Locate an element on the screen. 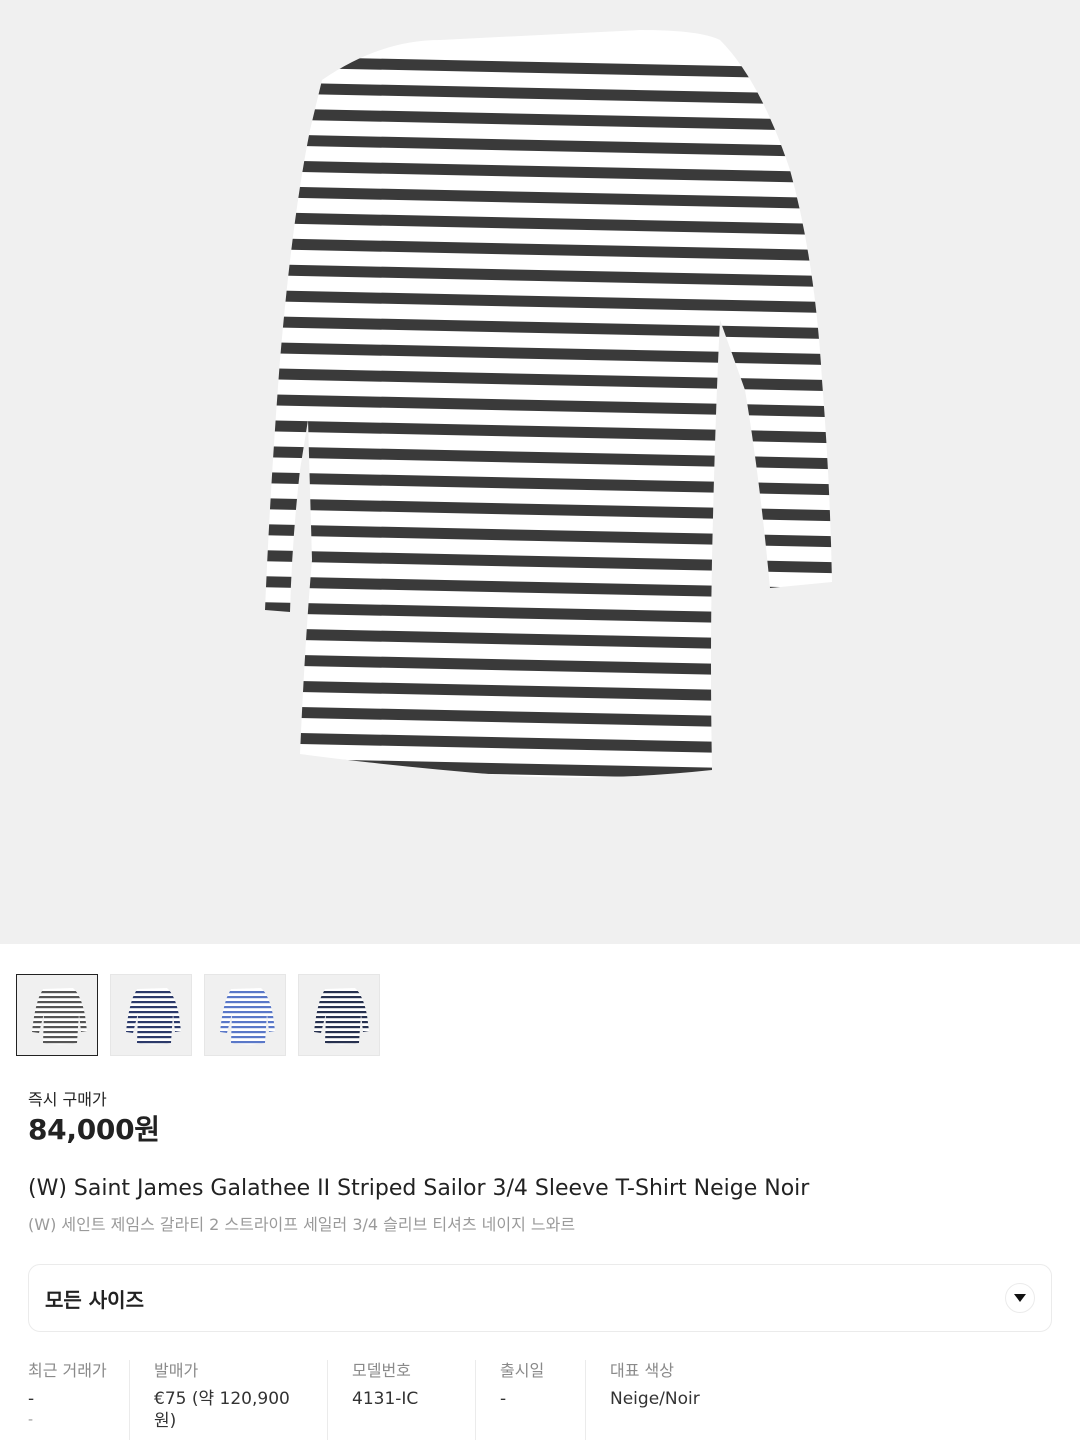 This screenshot has height=1440, width=1080. chevron-down-icon is located at coordinates (1020, 1298).